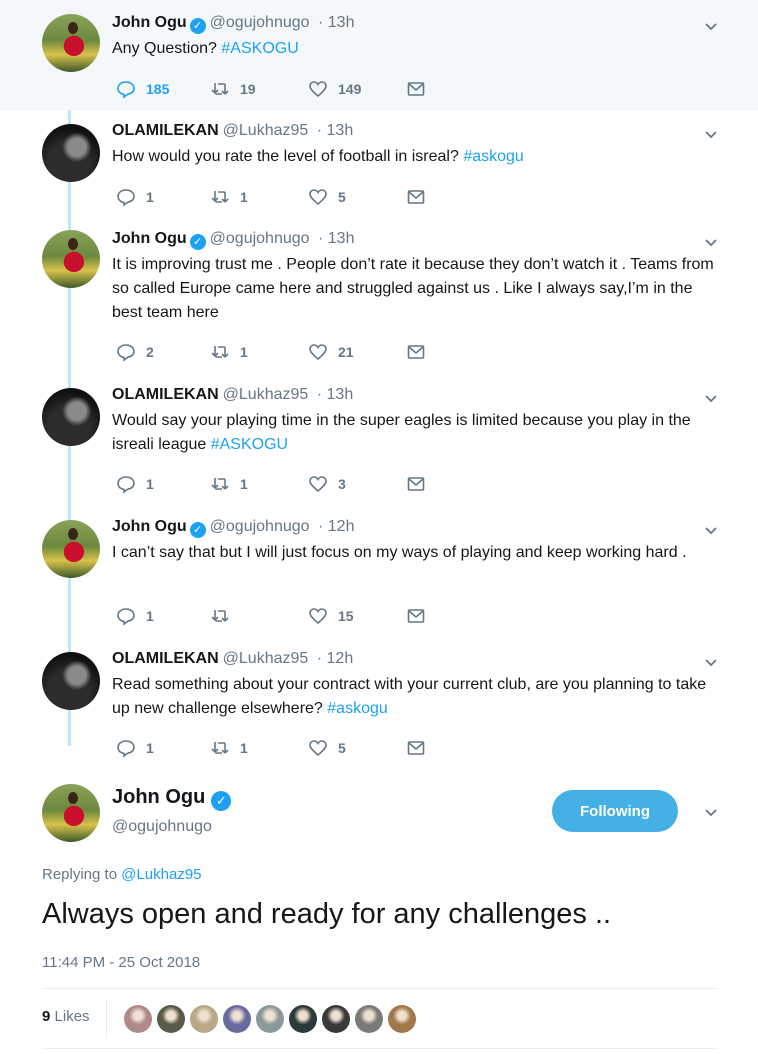 This screenshot has height=1054, width=758. I want to click on tweet-actions: 1 1 5, so click(282, 197).